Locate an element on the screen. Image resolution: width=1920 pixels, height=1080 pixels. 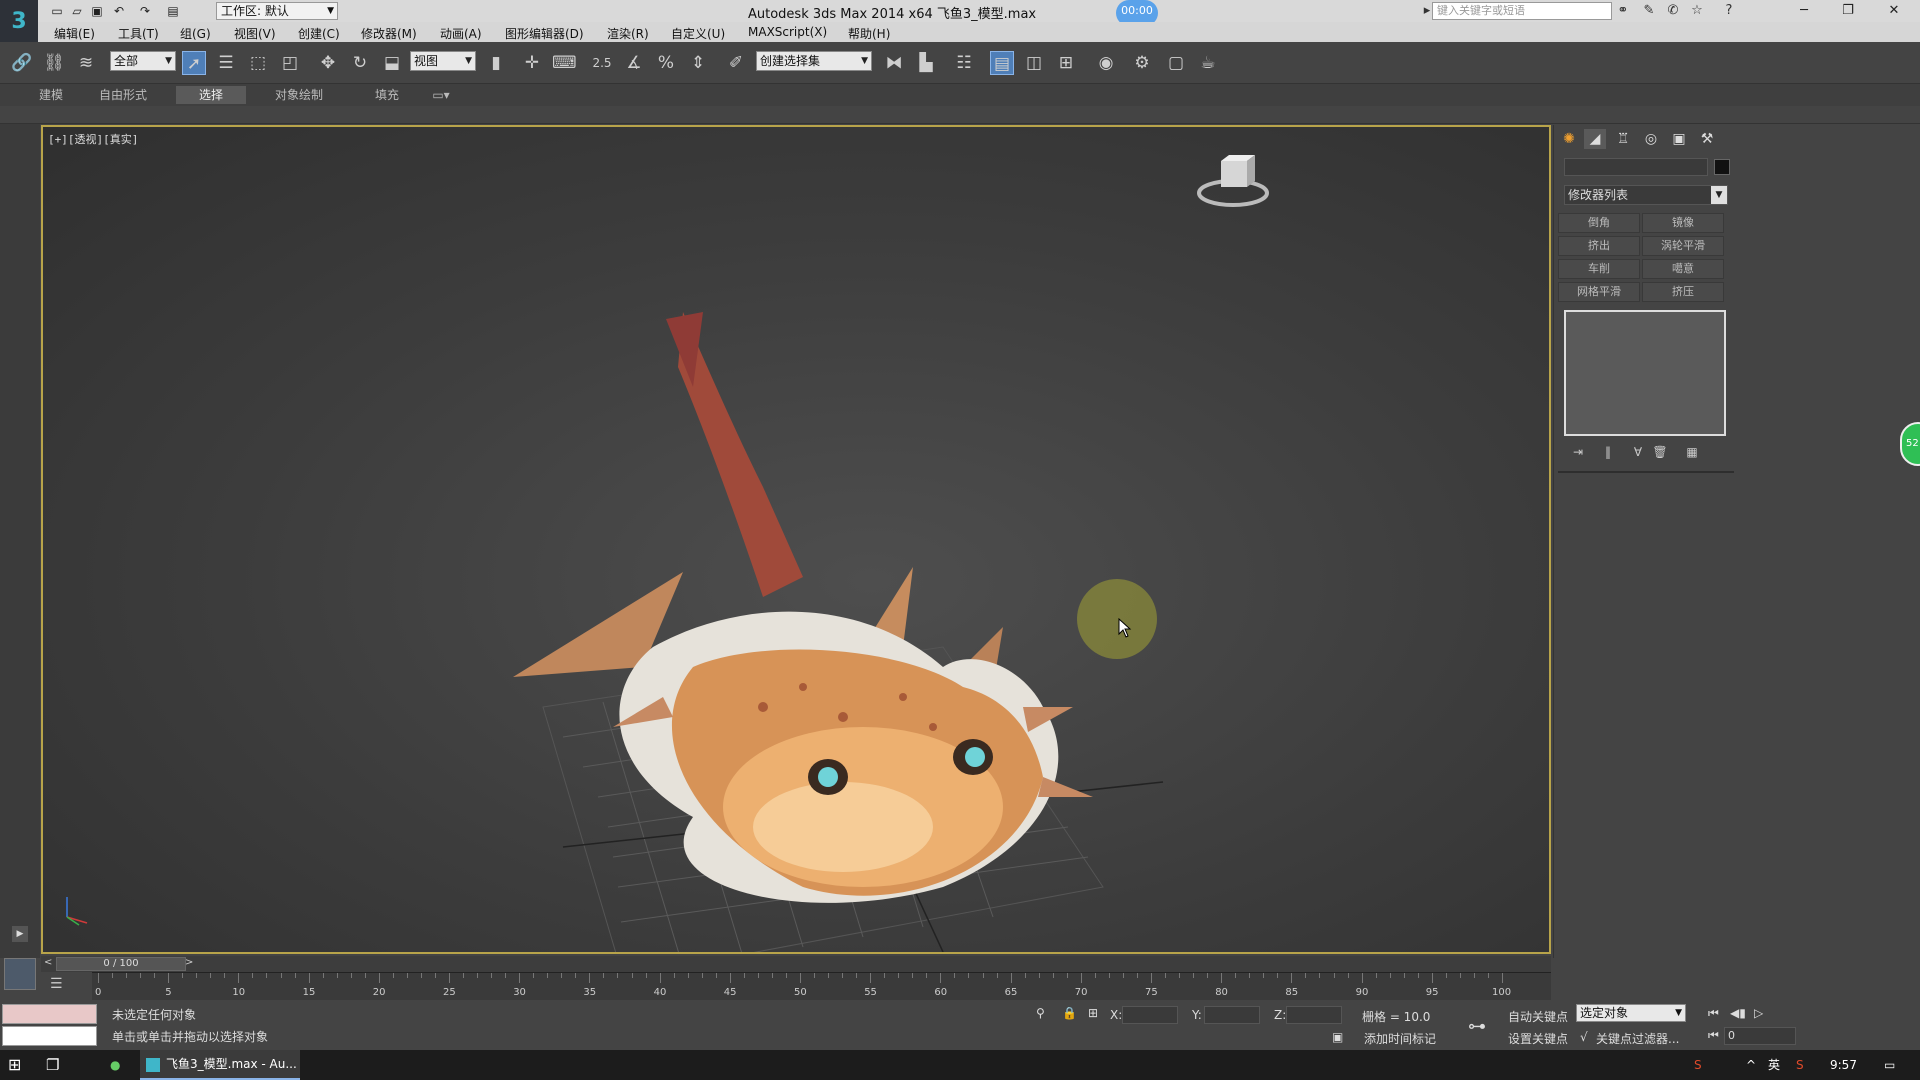
mini-curve-editor-toggle is located at coordinates (20, 974).